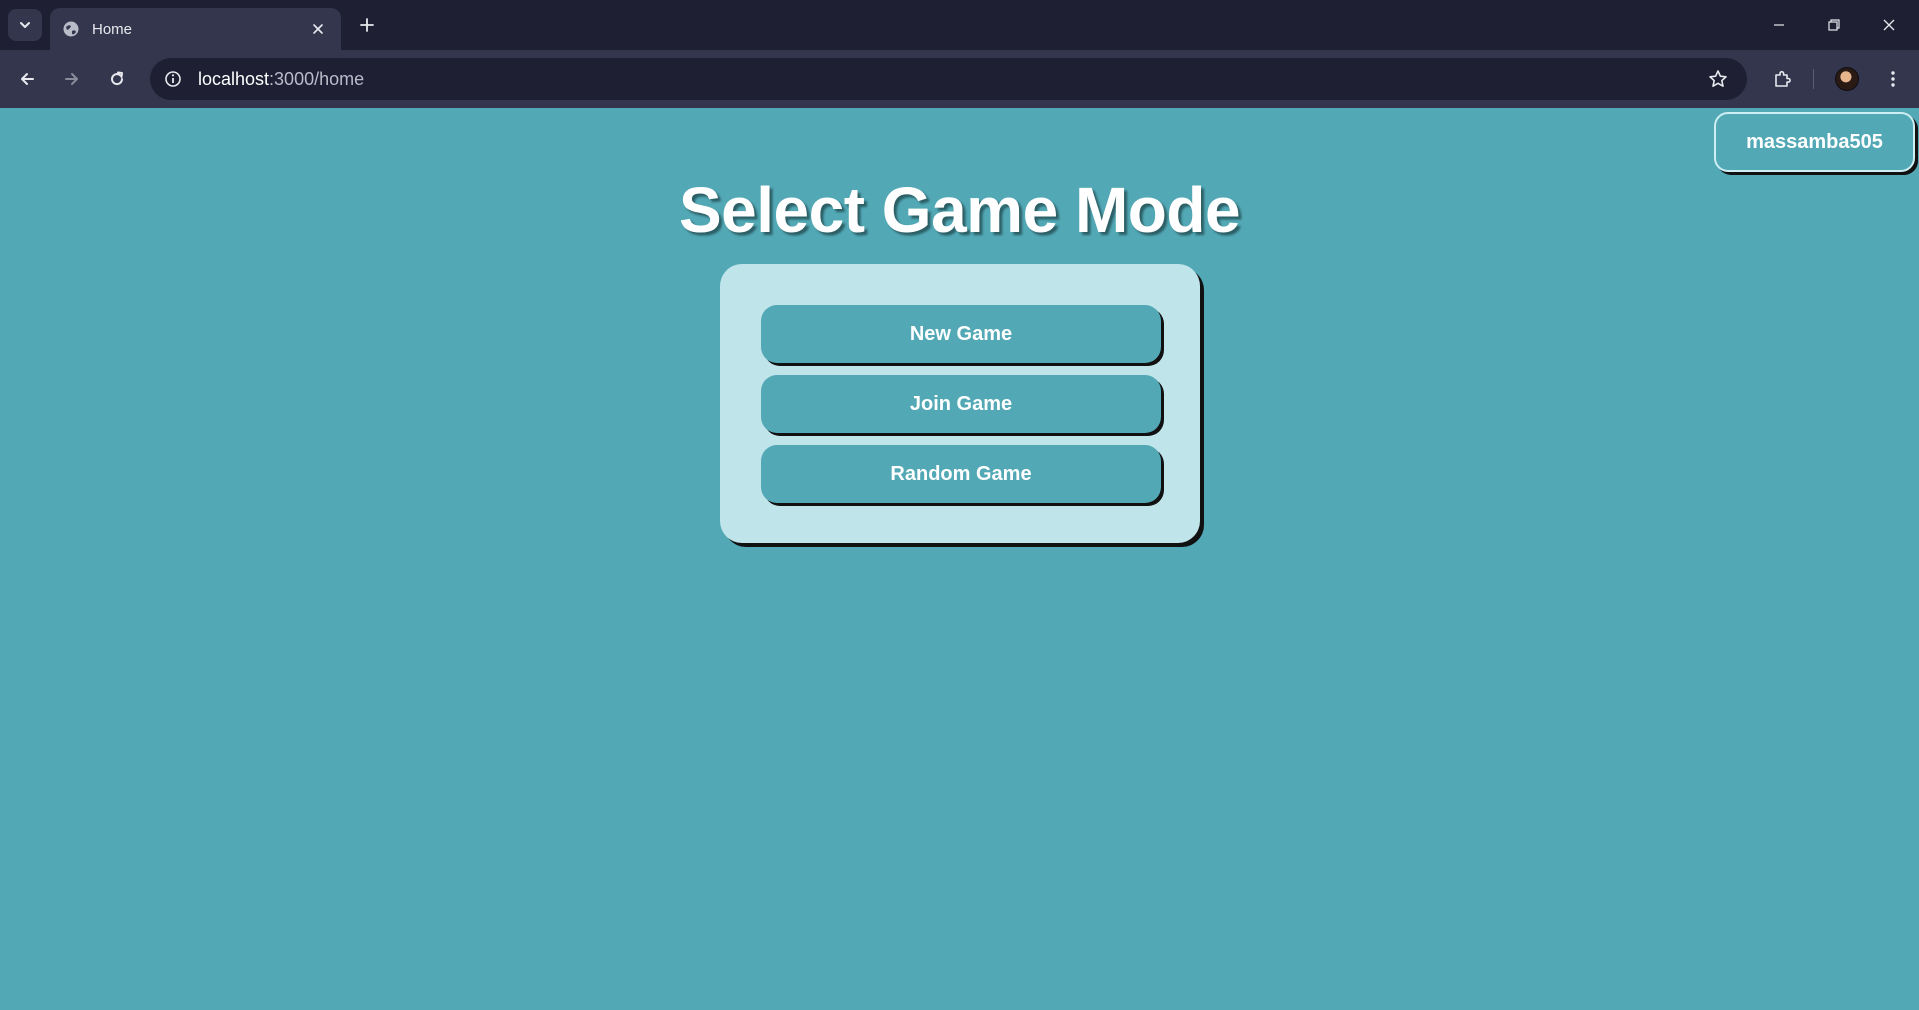 This screenshot has height=1010, width=1919. Describe the element at coordinates (959, 25) in the screenshot. I see `browser-tabstrip: Home` at that location.